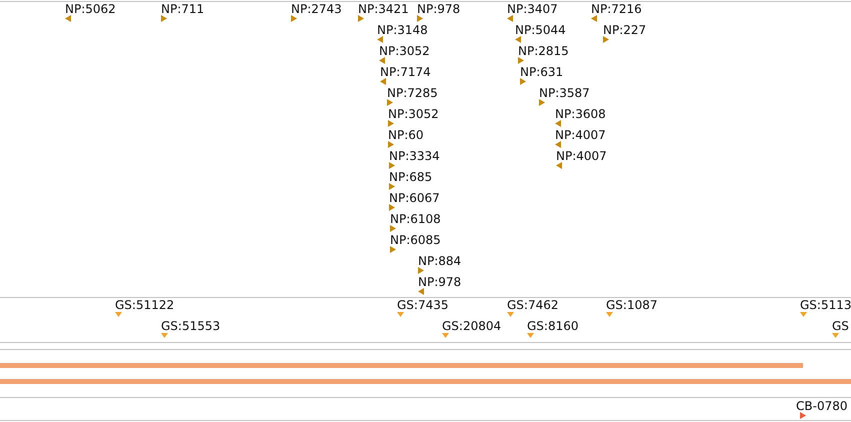 Image resolution: width=851 pixels, height=422 pixels. Describe the element at coordinates (144, 305) in the screenshot. I see `feature-label: GS:51122` at that location.